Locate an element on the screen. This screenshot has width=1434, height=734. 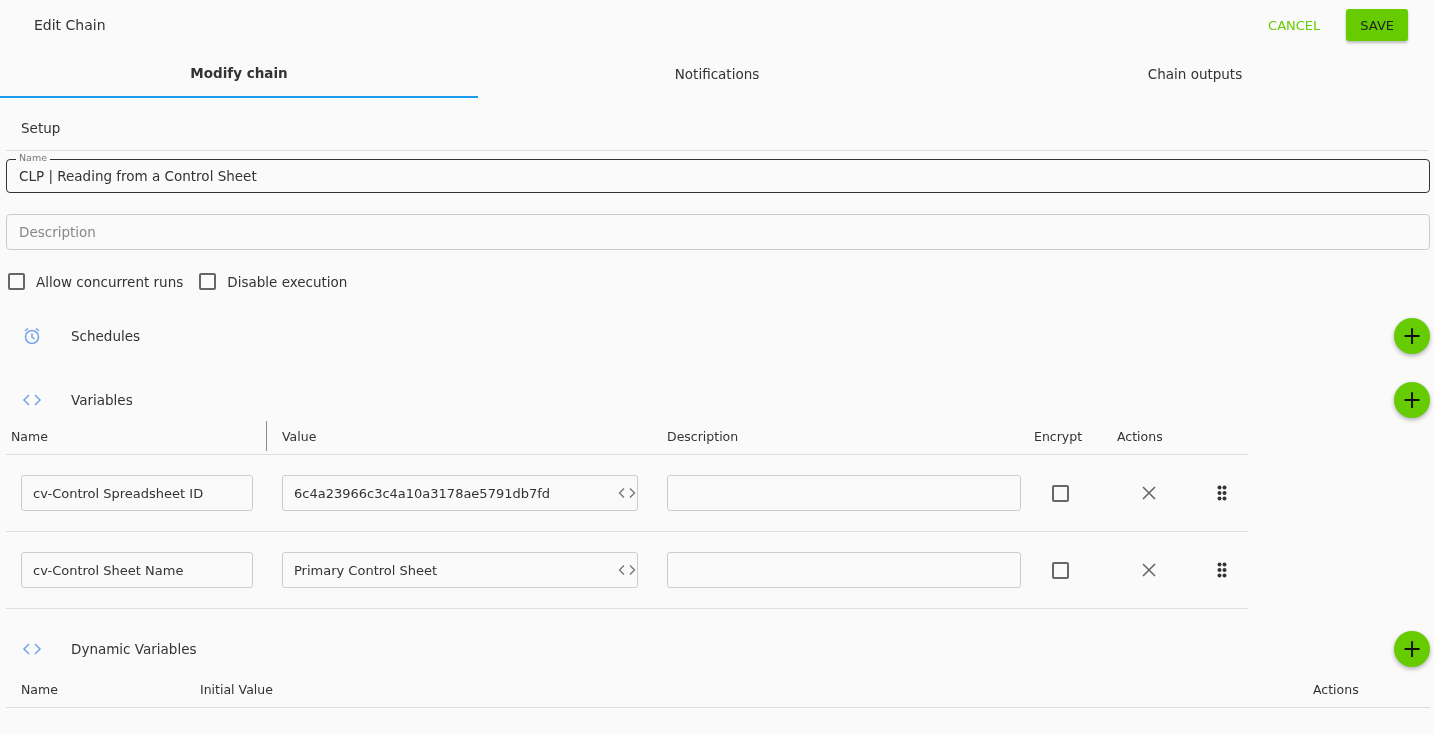
checkbox-label: Allow concurrent runs is located at coordinates (110, 281).